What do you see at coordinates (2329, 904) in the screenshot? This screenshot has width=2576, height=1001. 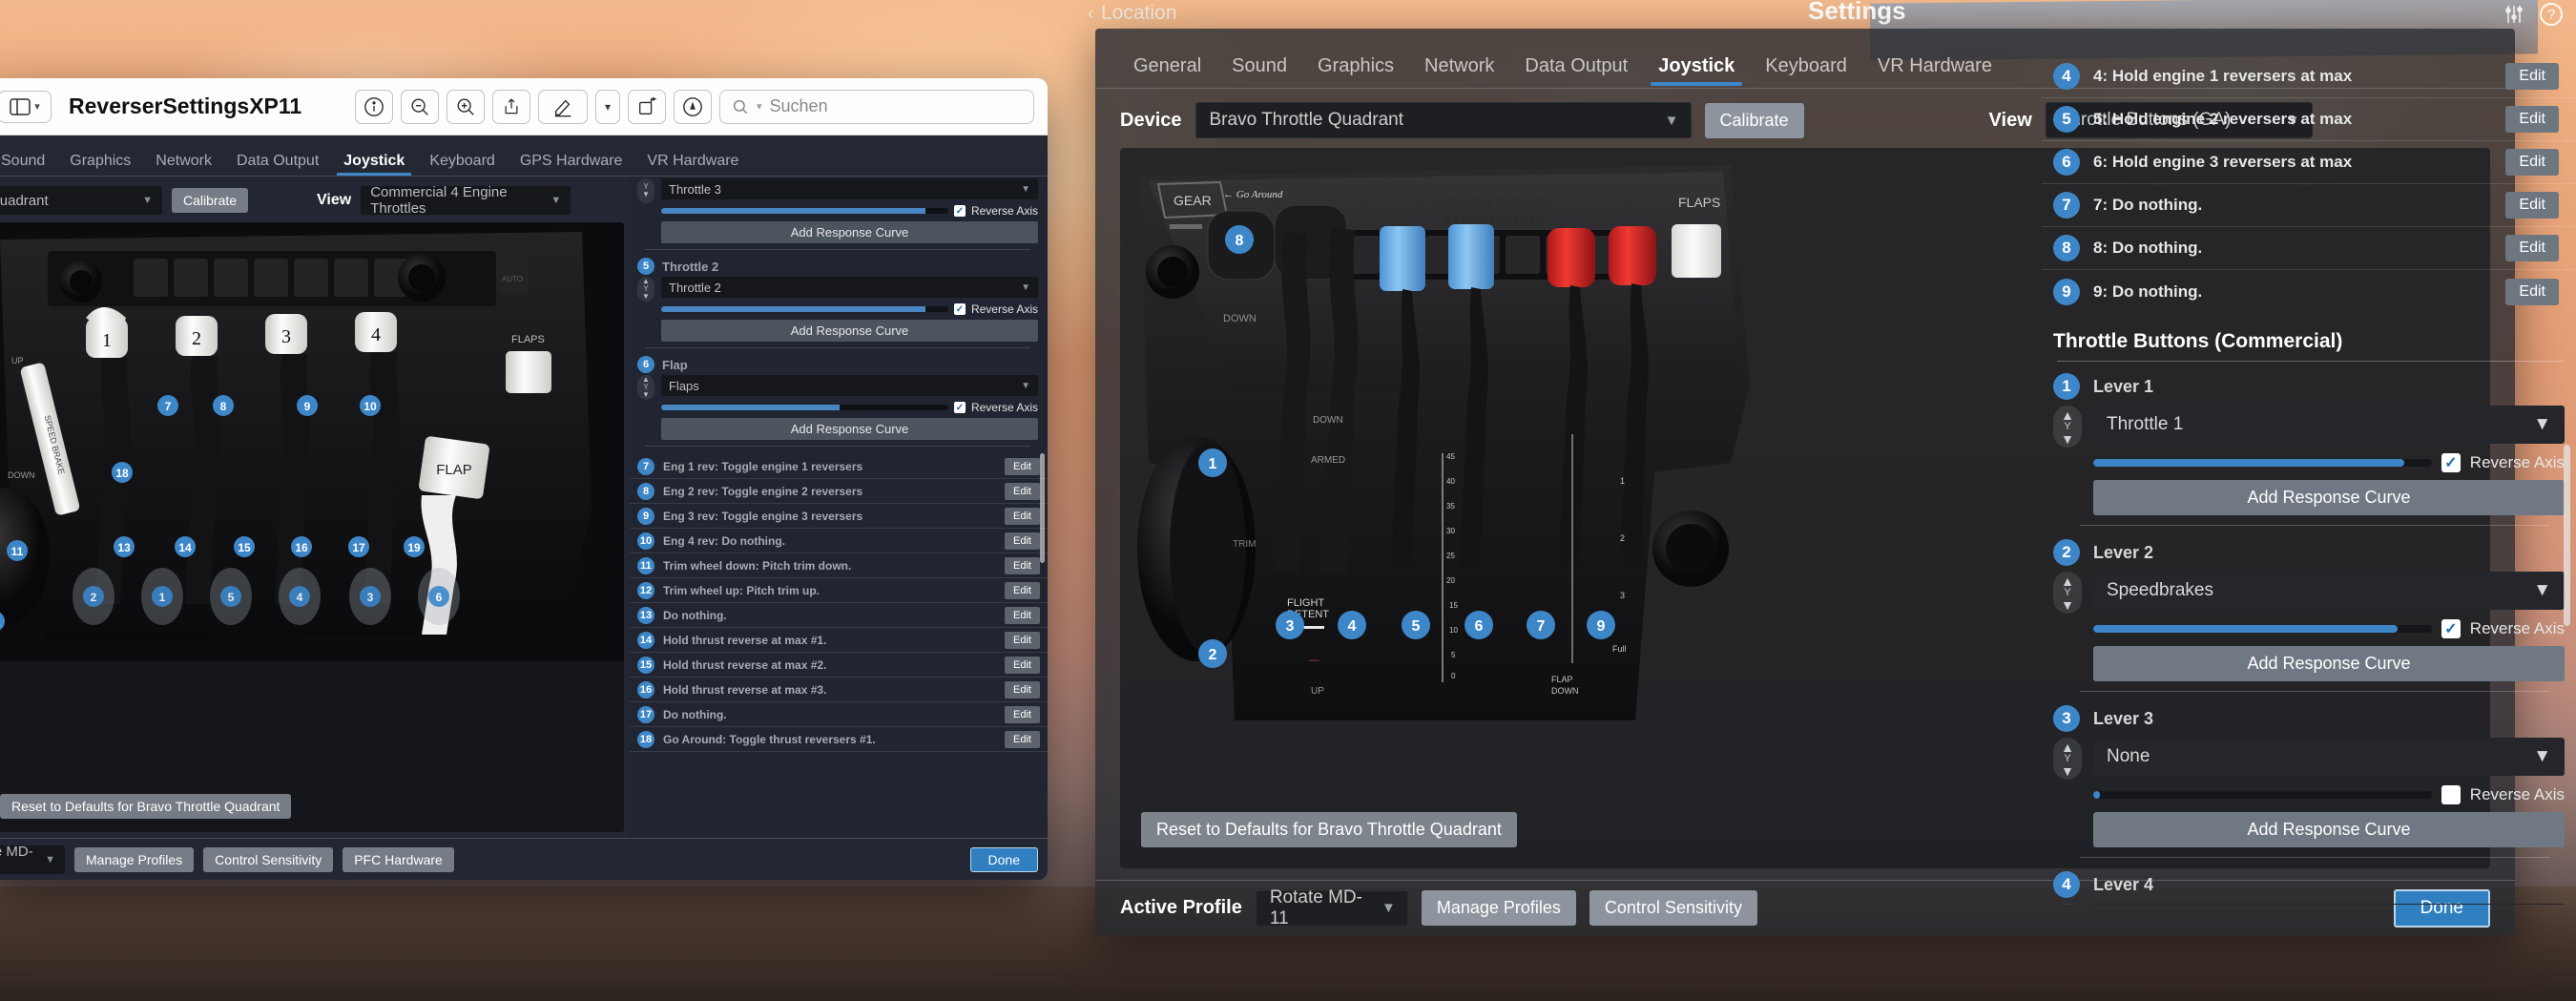 I see `axis-assignment-dropdown: Throttle 2 ▼` at bounding box center [2329, 904].